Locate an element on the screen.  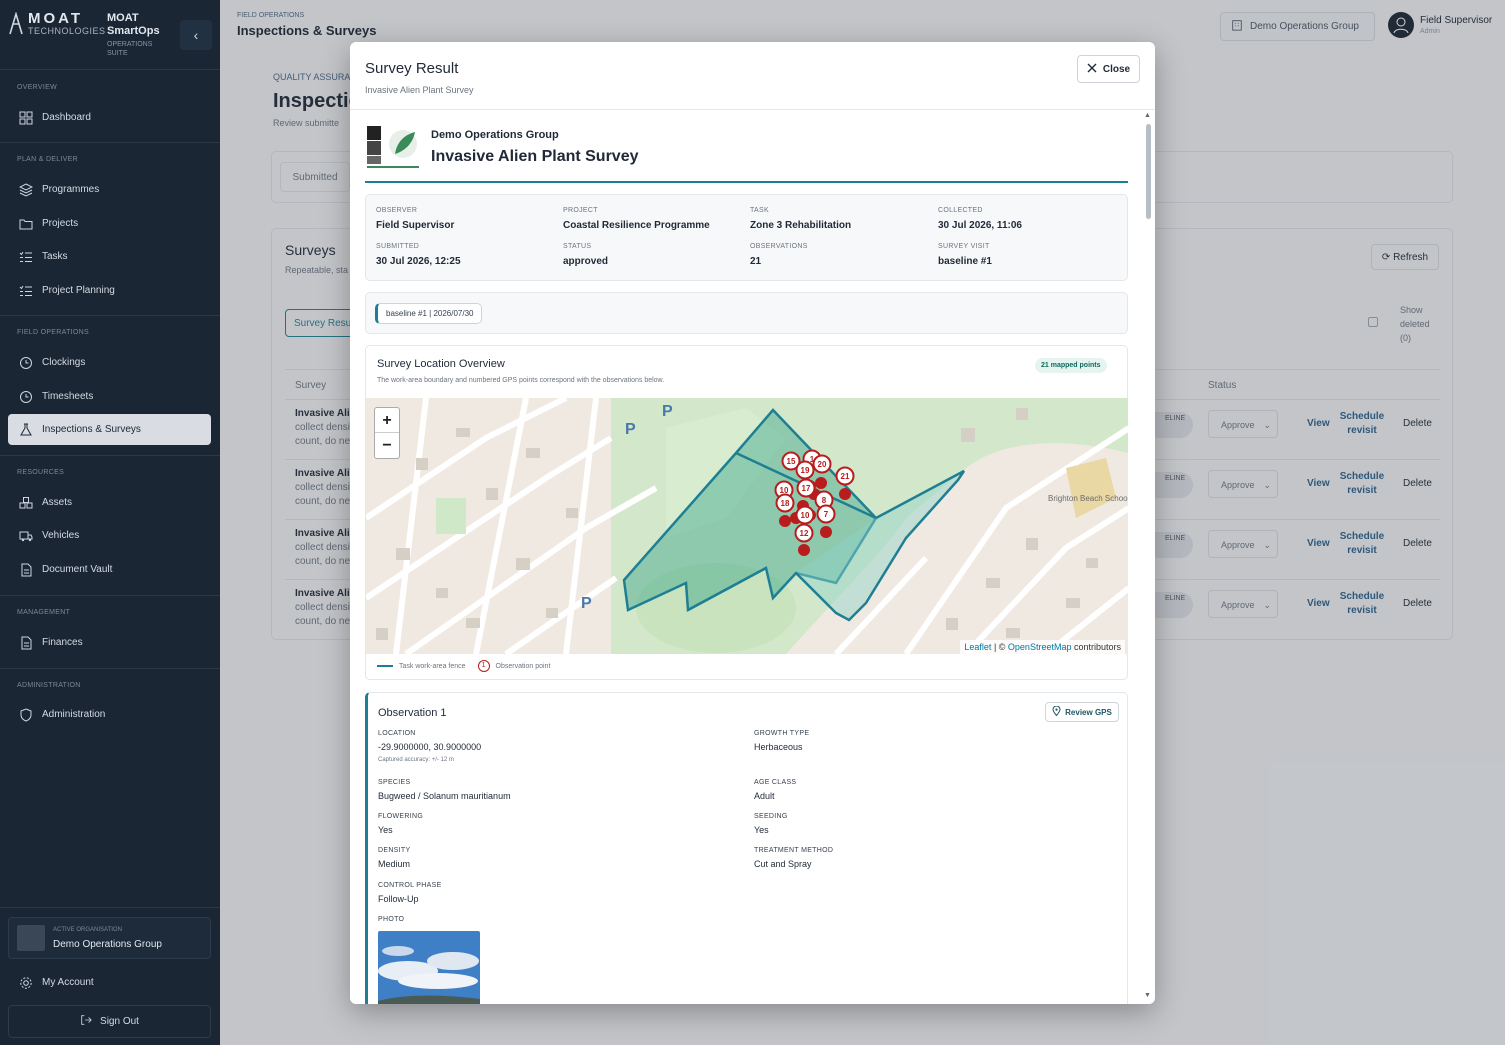
sidebar-item-label: Timesheets is located at coordinates (68, 396).